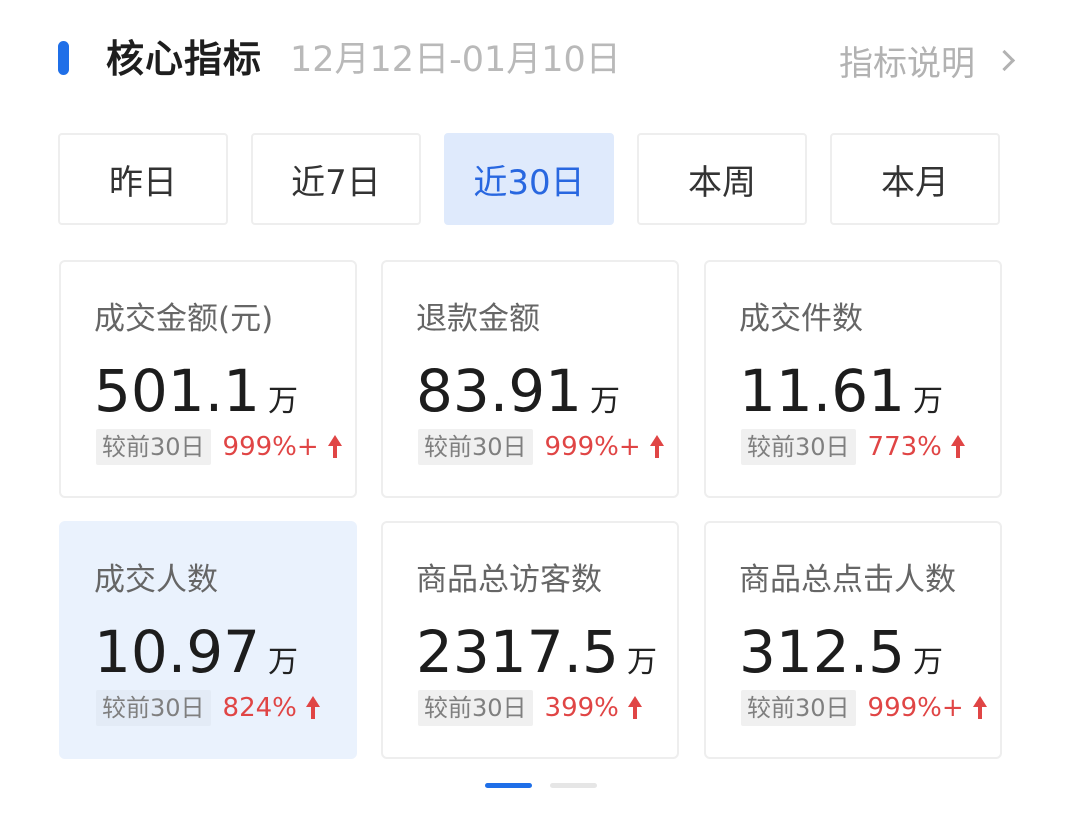 This screenshot has width=1080, height=830. I want to click on metric-card-product-clickers: 商品总点击人数 312.5 万 较前30日 999%+, so click(853, 640).